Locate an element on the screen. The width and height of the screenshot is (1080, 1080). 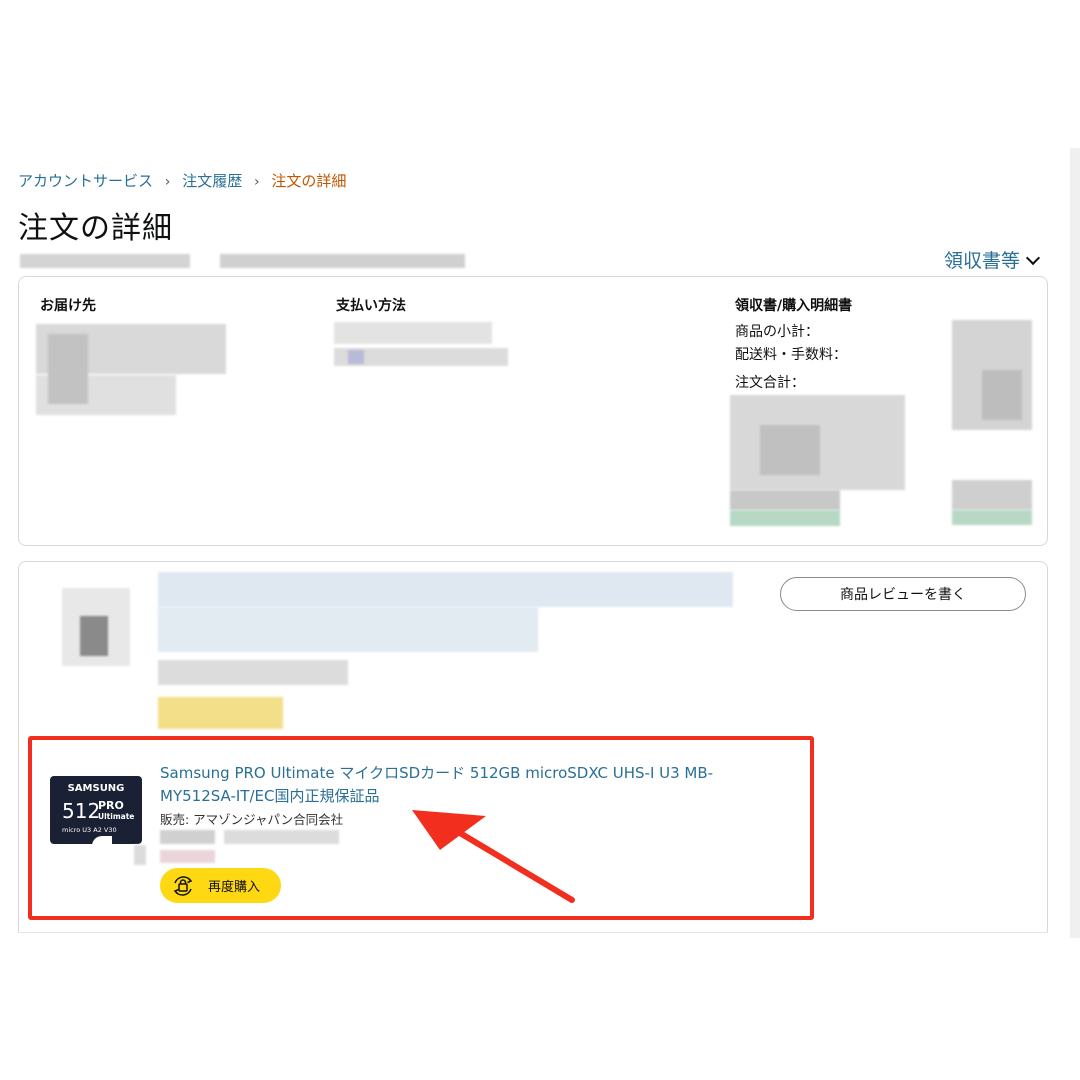
payment-heading: 支払い方法 is located at coordinates (371, 306).